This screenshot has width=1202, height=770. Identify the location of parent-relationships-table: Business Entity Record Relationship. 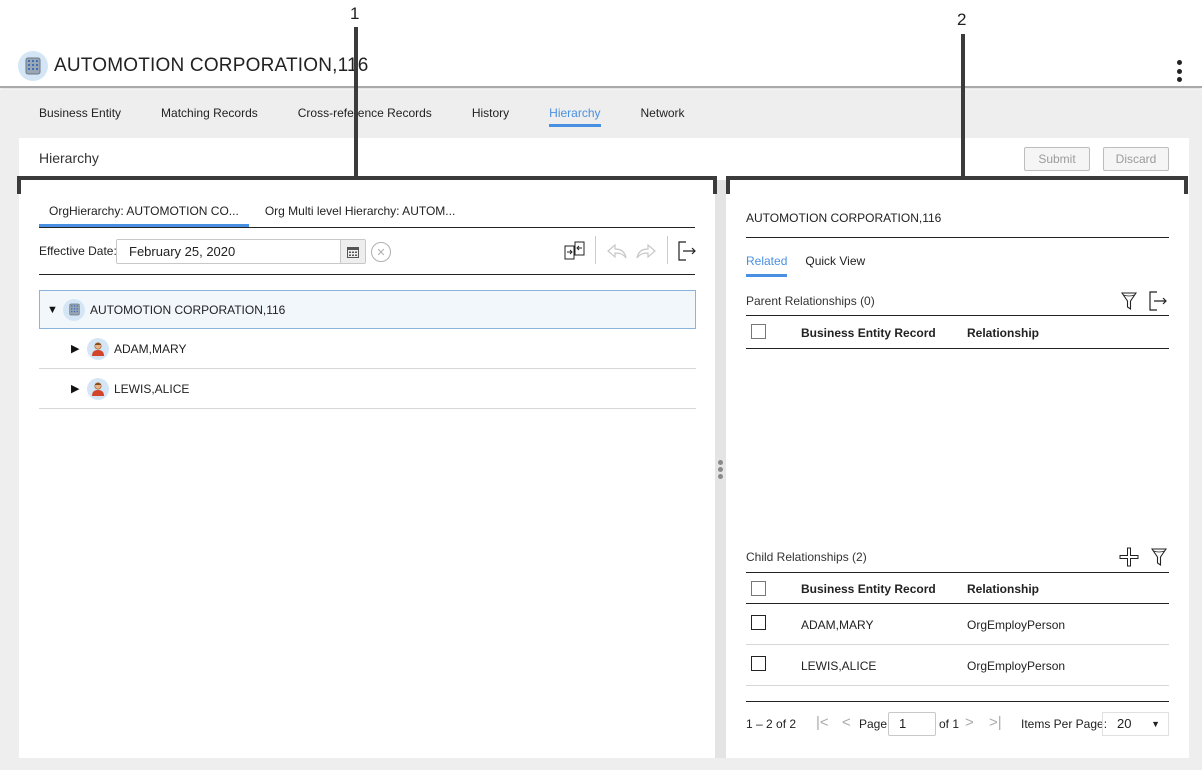
(957, 332).